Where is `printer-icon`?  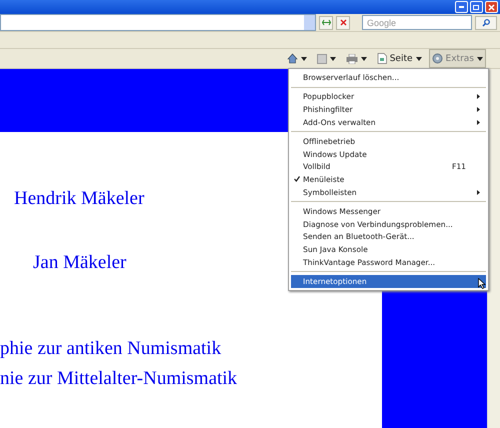 printer-icon is located at coordinates (352, 59).